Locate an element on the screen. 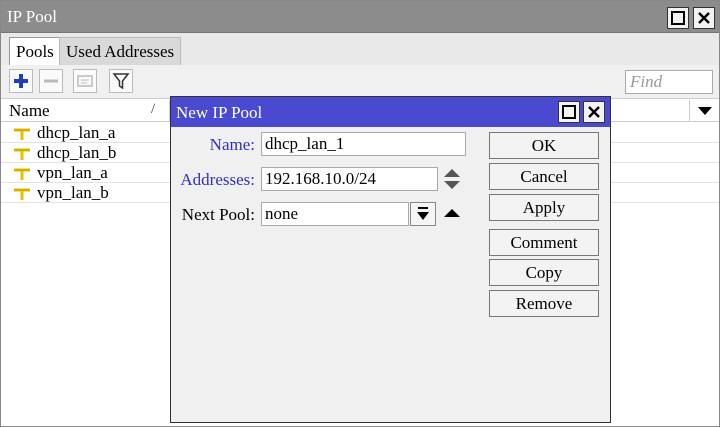  pool-name: vpn_lan_a is located at coordinates (72, 172).